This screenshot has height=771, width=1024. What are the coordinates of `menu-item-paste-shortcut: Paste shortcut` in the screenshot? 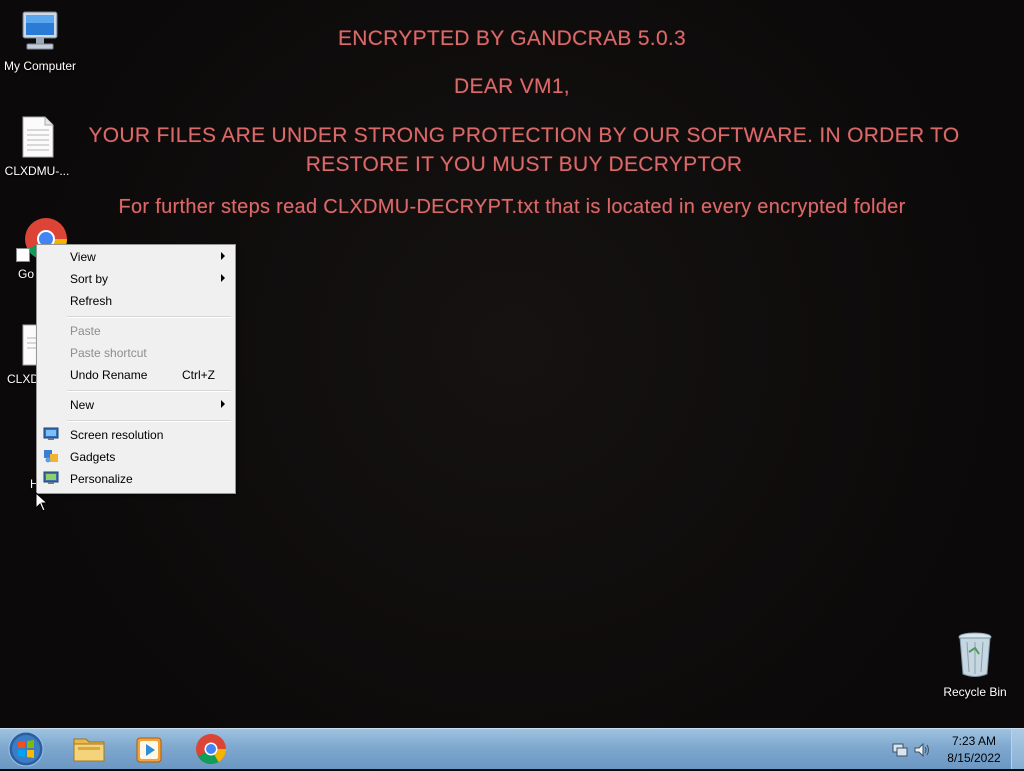 It's located at (136, 353).